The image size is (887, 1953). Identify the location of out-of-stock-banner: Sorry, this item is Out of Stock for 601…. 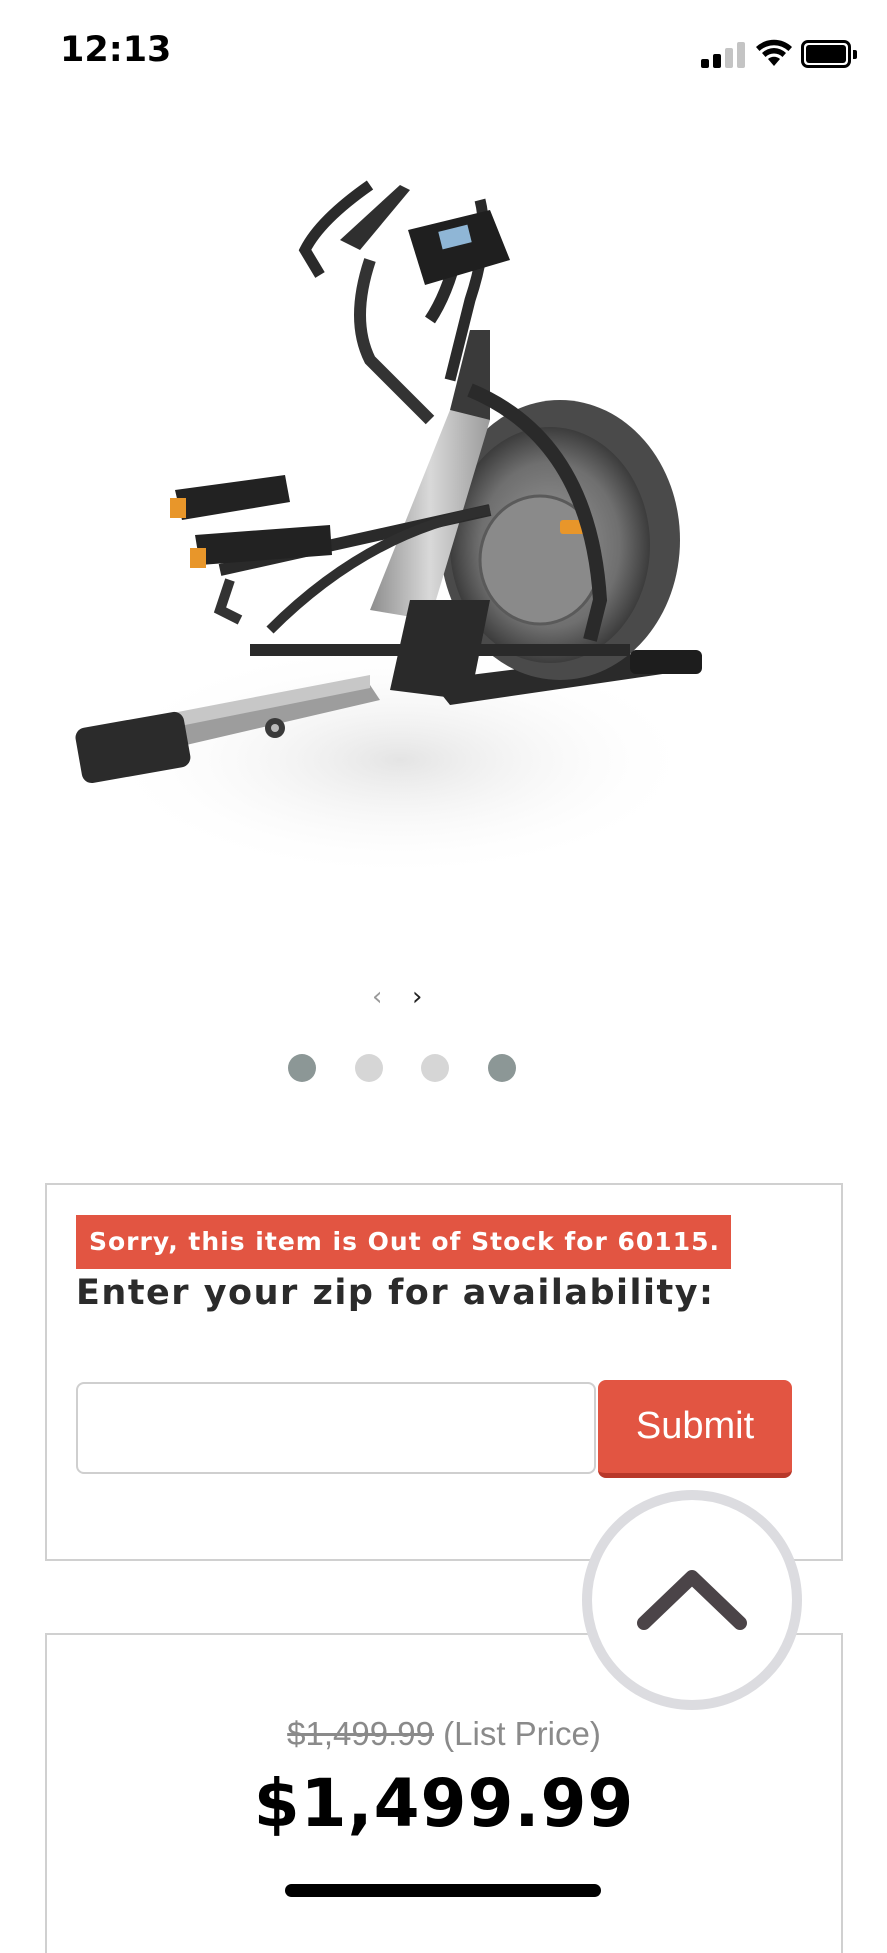
(403, 1242).